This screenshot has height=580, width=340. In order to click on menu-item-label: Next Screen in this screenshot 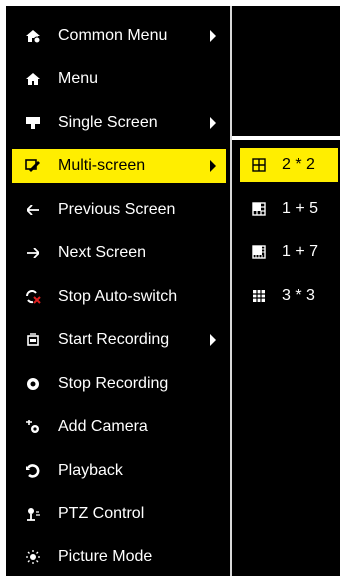, I will do `click(102, 252)`.